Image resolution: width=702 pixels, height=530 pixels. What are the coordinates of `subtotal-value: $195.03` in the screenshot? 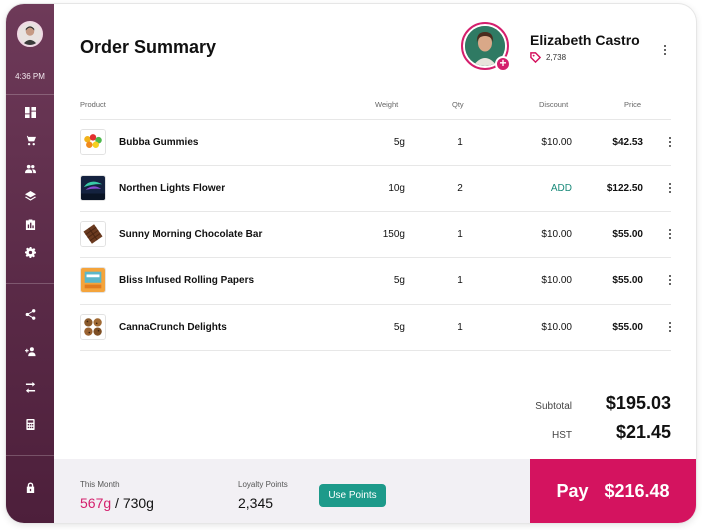 It's located at (638, 403).